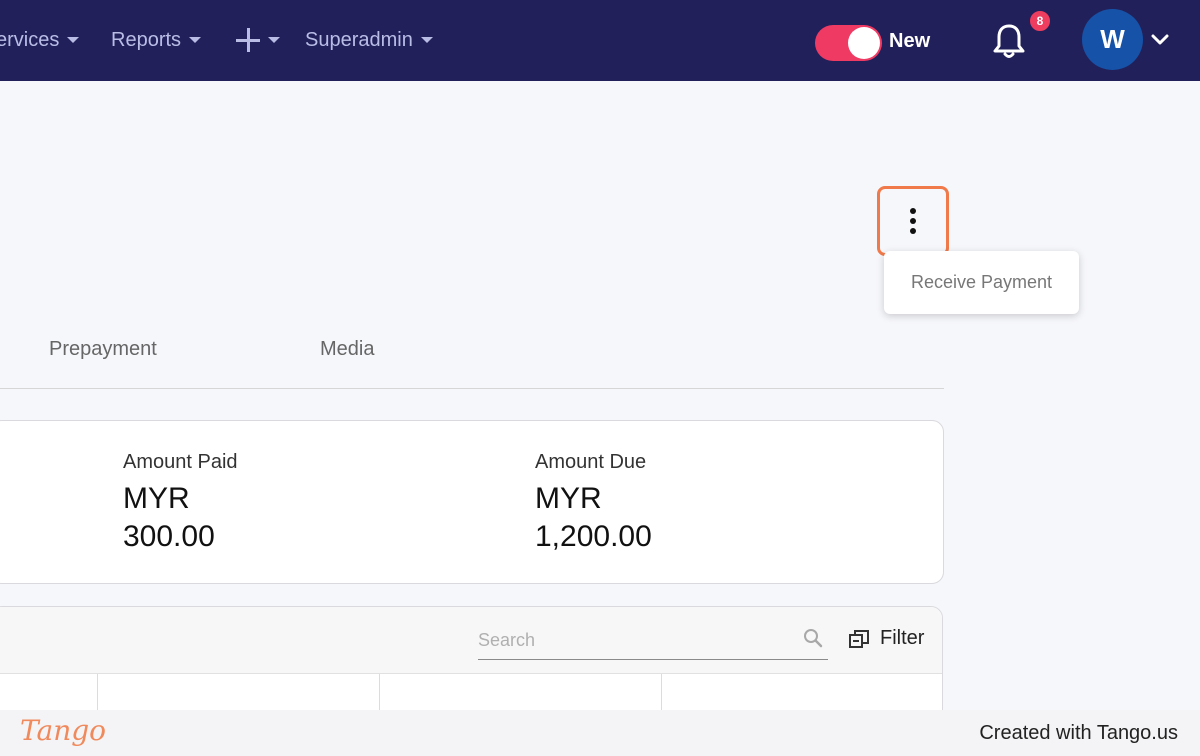 The image size is (1200, 756). What do you see at coordinates (156, 498) in the screenshot?
I see `amount-paid-currency: MYR` at bounding box center [156, 498].